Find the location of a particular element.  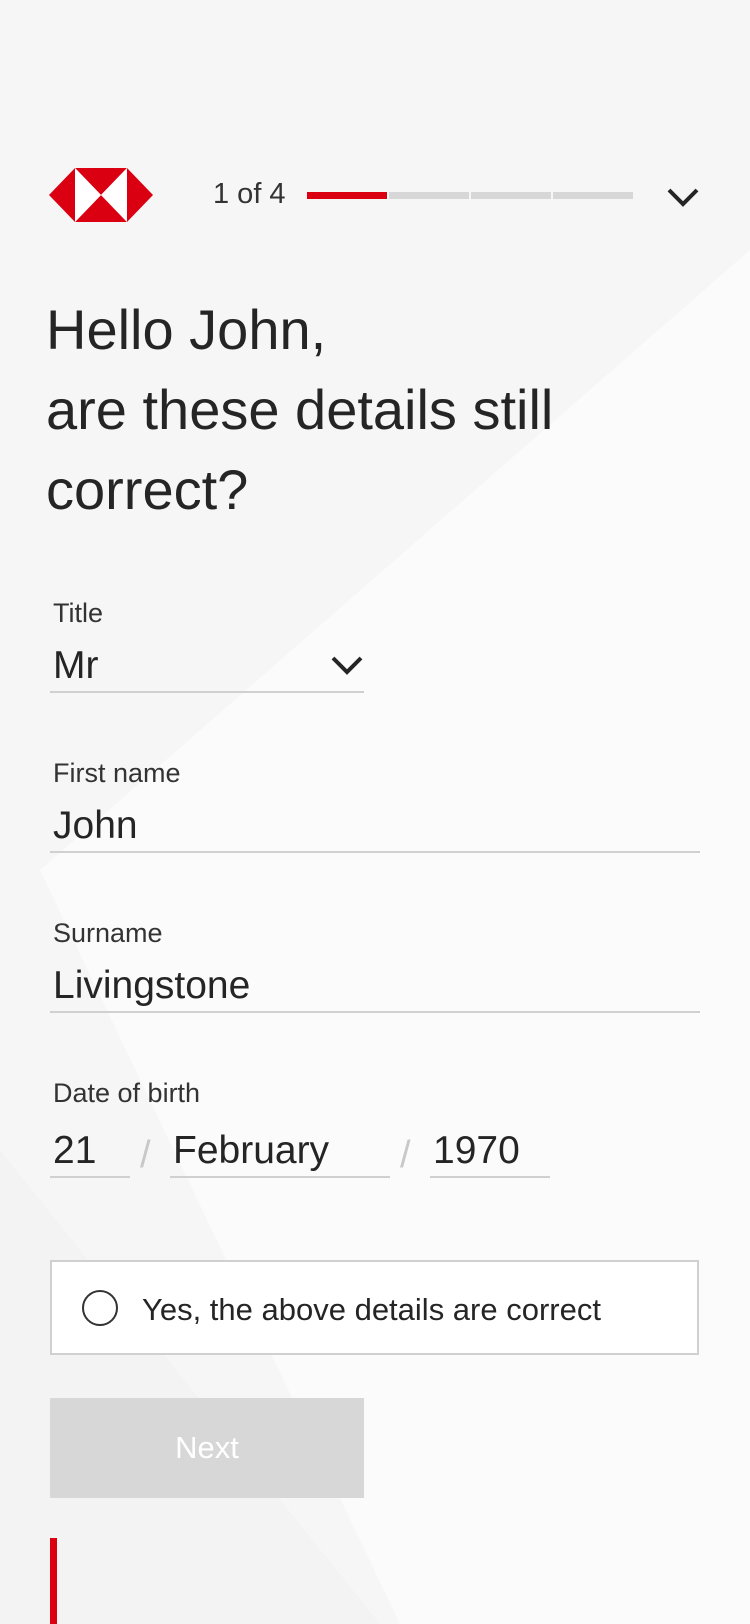

progress-bar is located at coordinates (470, 195).